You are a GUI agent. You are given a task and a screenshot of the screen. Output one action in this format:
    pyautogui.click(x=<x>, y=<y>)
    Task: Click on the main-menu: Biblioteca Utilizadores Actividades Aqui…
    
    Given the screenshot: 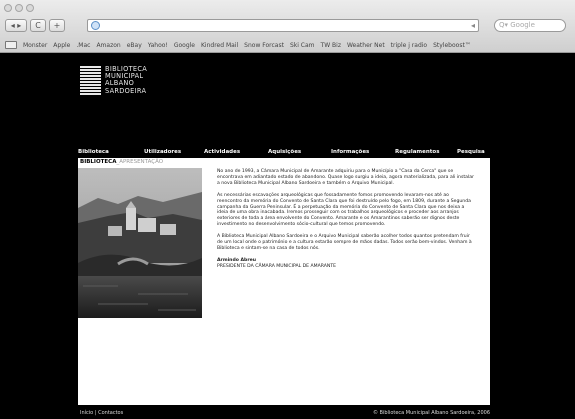 What is the action you would take?
    pyautogui.click(x=284, y=152)
    